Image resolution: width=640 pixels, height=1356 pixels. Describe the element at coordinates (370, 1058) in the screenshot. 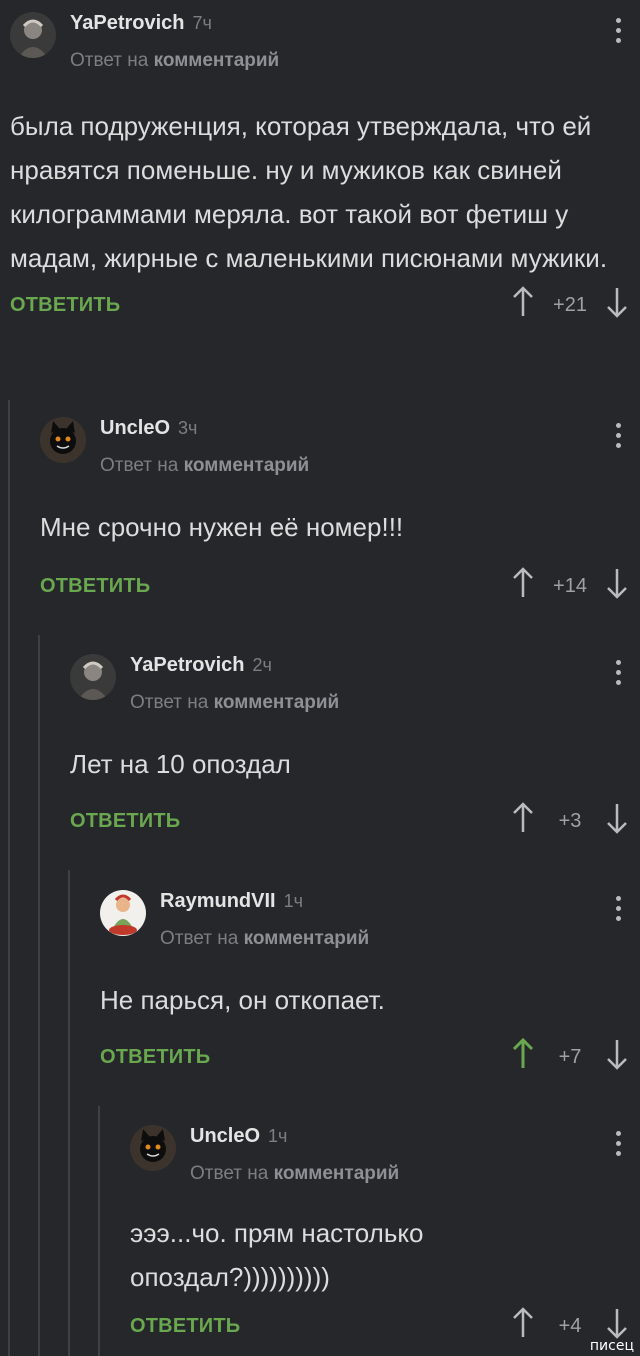

I see `comment-actions: ОТВЕТИТЬ +7` at that location.